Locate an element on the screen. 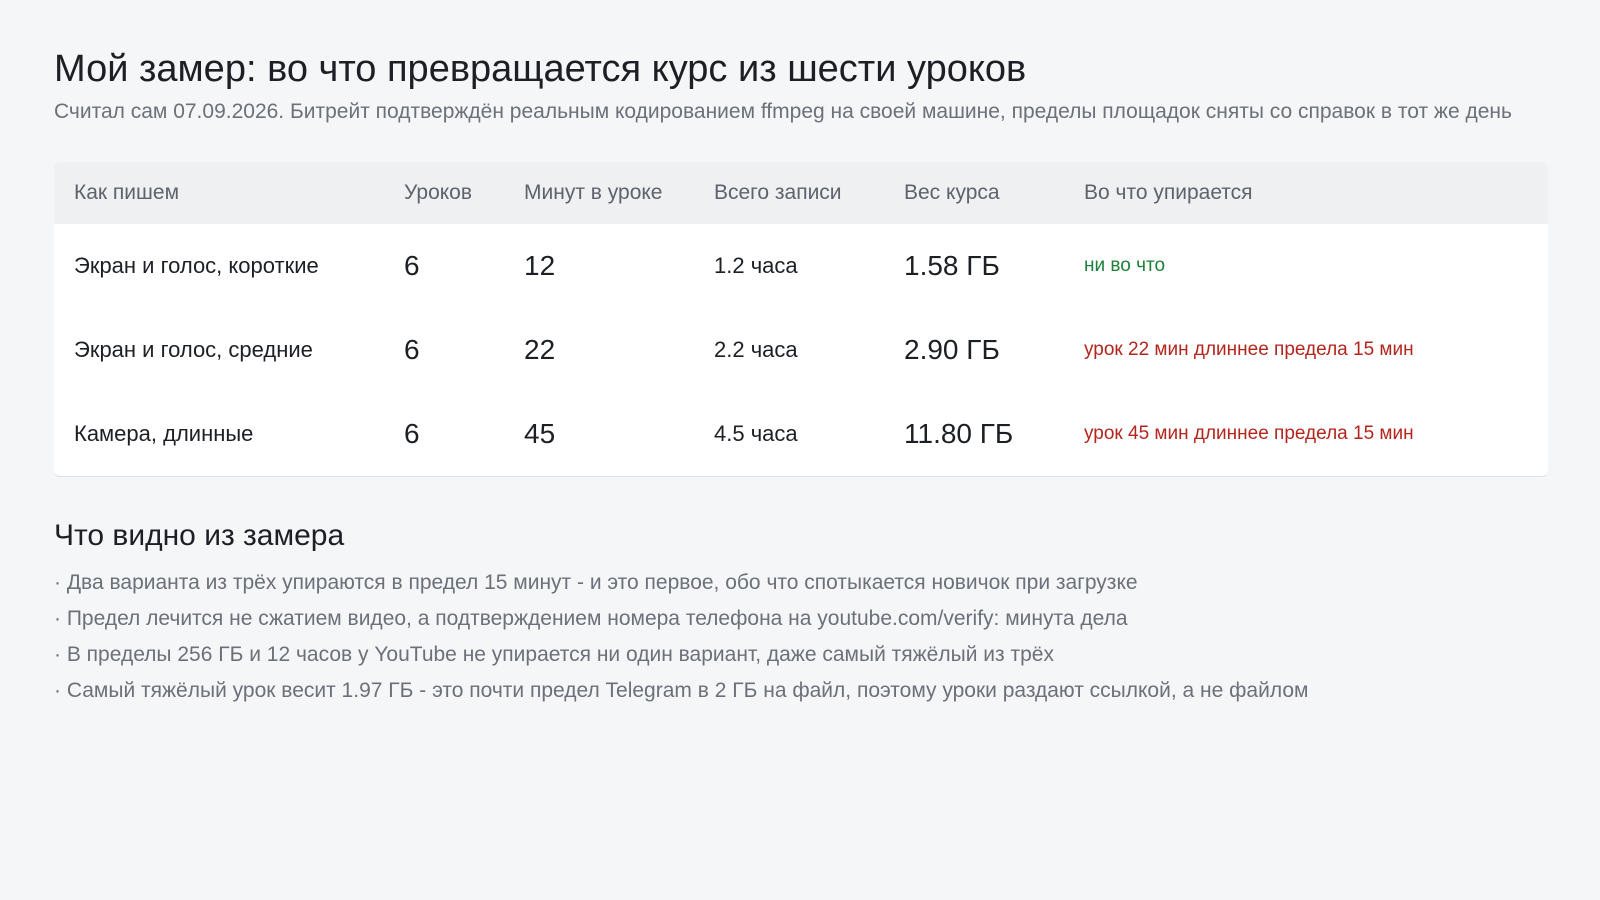  cell-minutes: 12 is located at coordinates (540, 265).